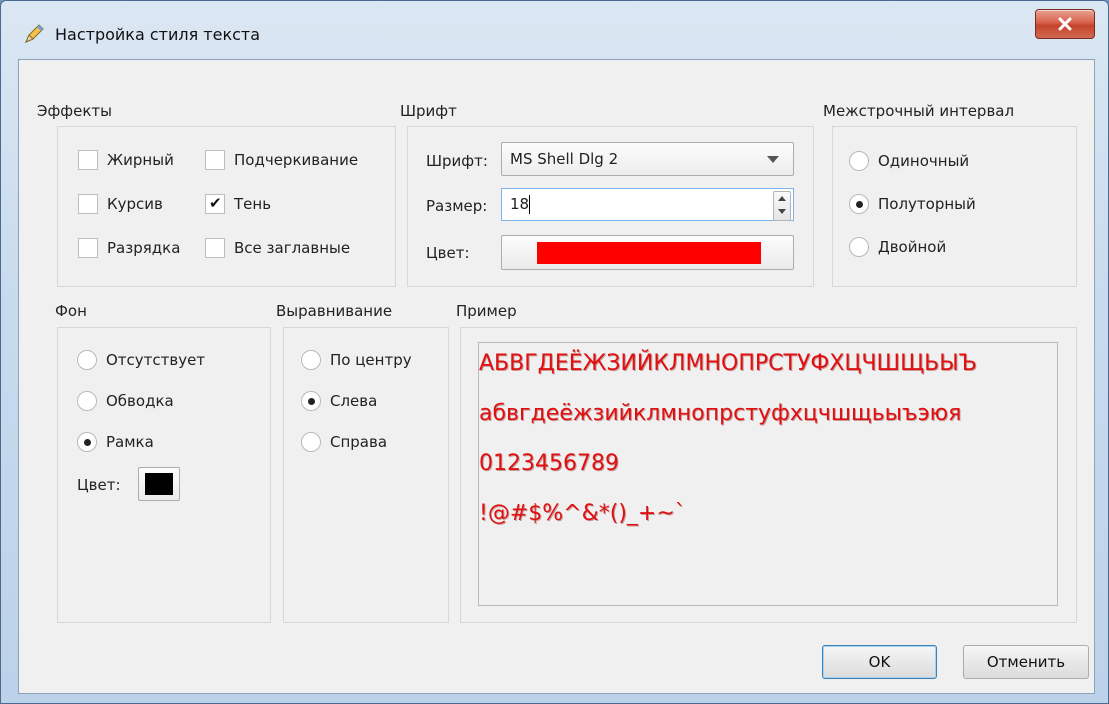  I want to click on checkbox-spacing: Разрядка, so click(129, 248).